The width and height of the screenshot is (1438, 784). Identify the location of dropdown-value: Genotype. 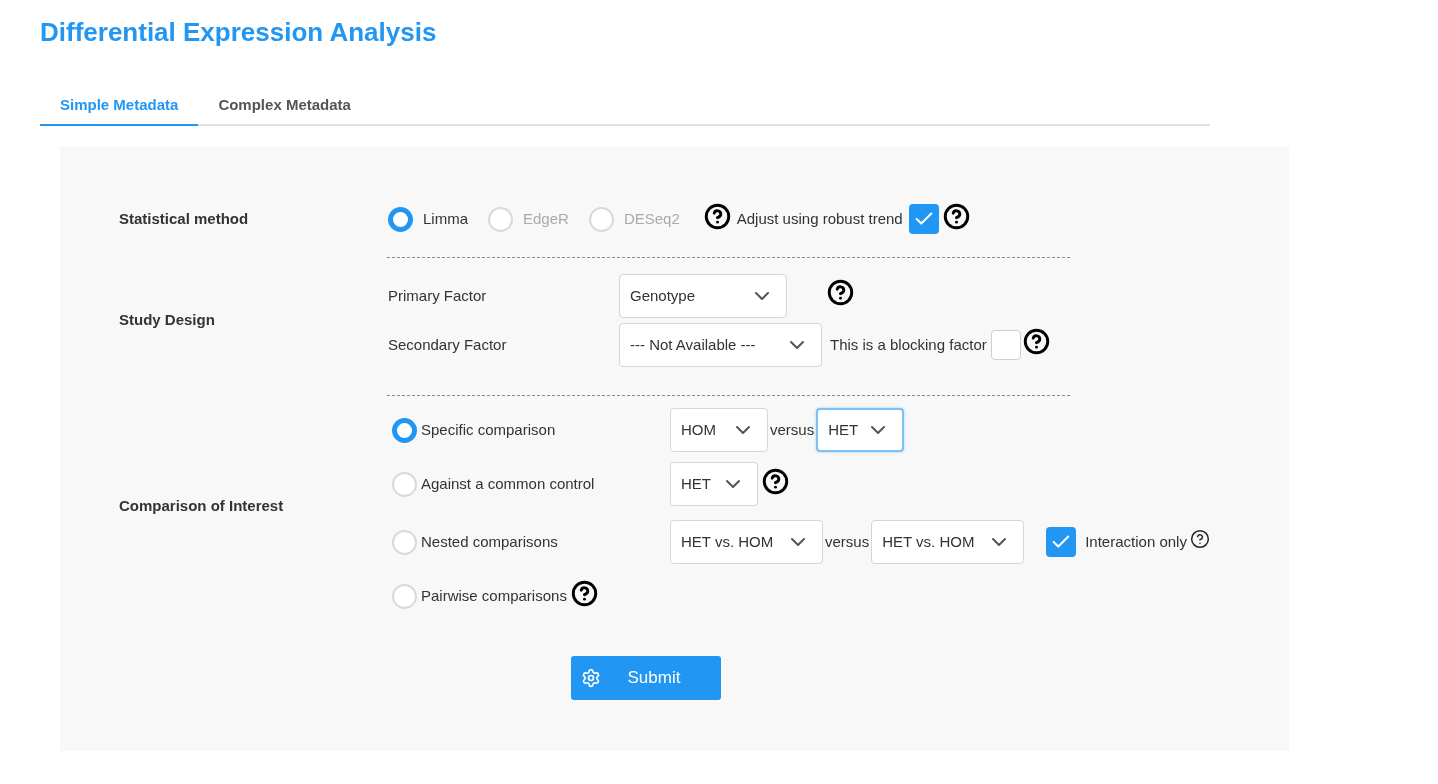
(663, 295).